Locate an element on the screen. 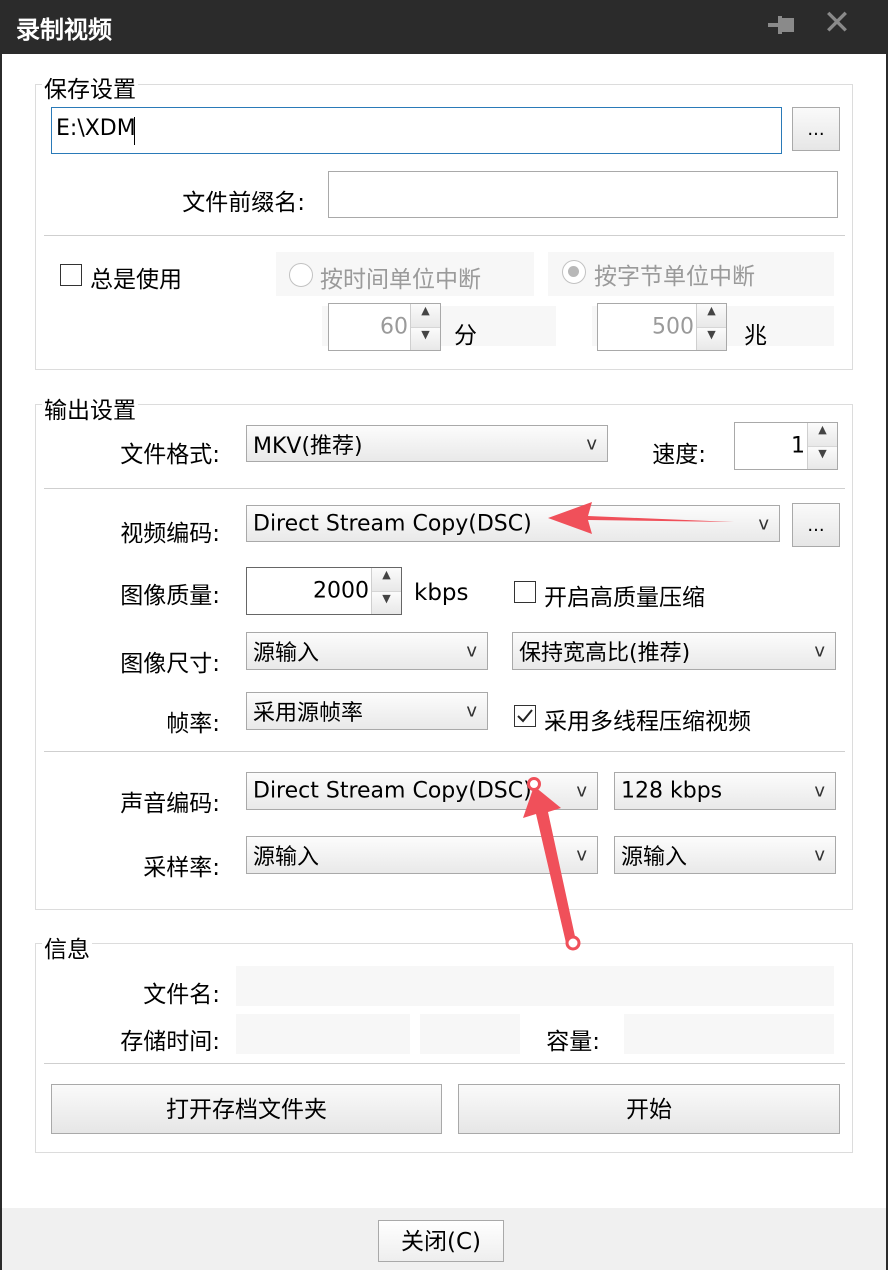  time-spinner: 60 ▲ ▼ is located at coordinates (384, 327).